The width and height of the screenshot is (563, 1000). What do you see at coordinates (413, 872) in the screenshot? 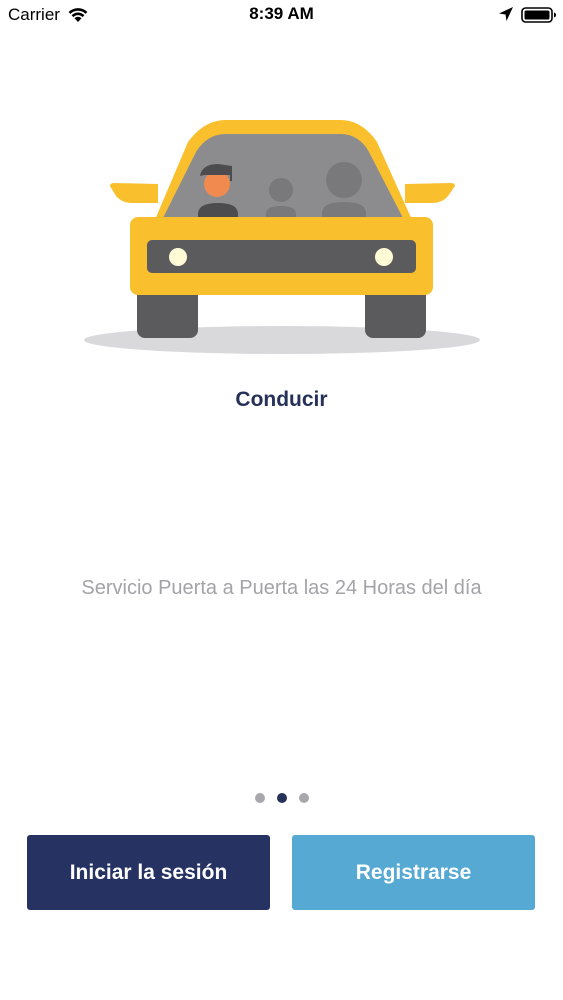
I see `register-button: Registrarse` at bounding box center [413, 872].